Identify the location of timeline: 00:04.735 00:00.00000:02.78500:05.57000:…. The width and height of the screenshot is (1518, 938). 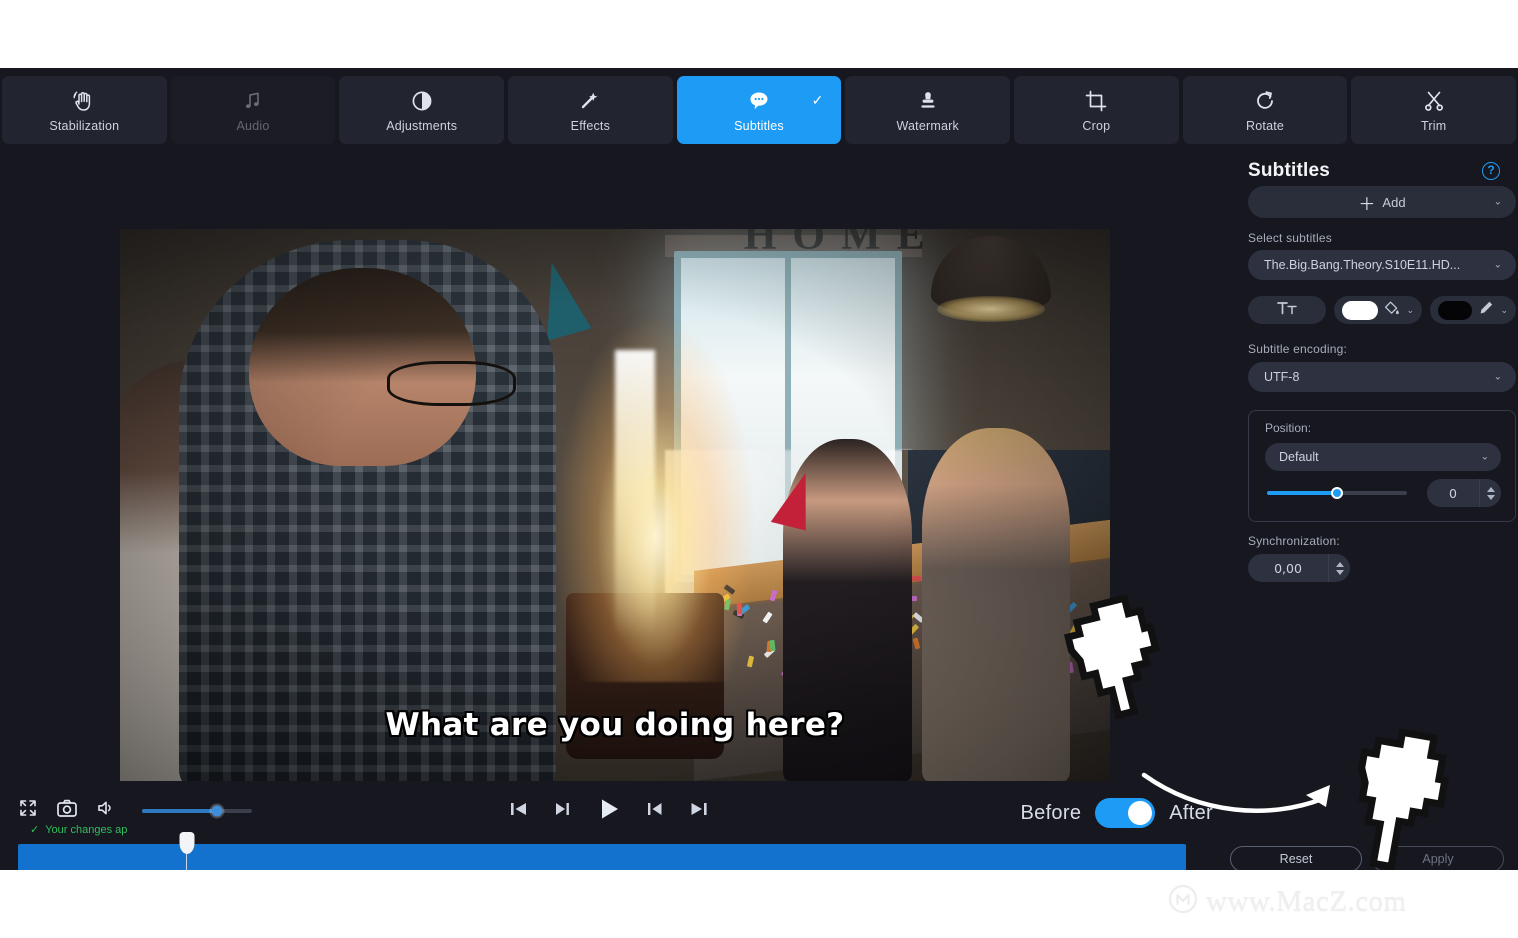
(609, 851).